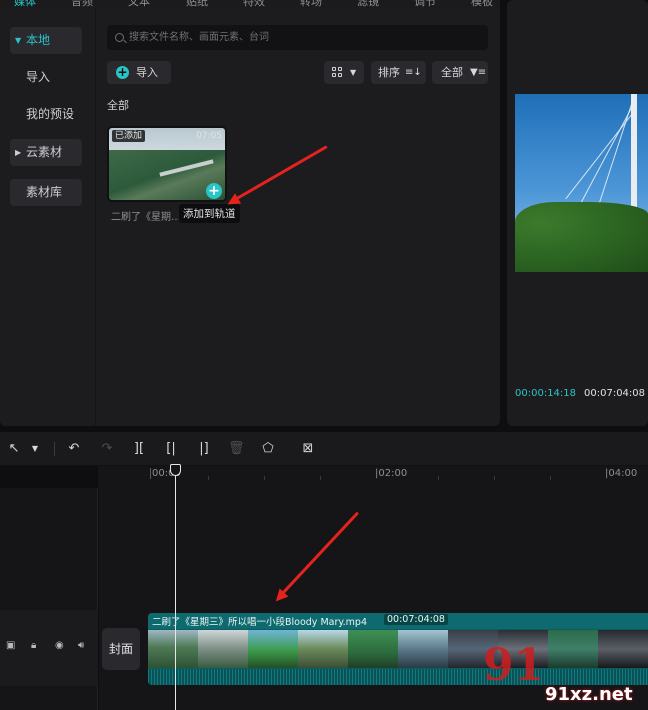 The image size is (648, 710). What do you see at coordinates (81, 645) in the screenshot?
I see `volume-icon: 🔊︎` at bounding box center [81, 645].